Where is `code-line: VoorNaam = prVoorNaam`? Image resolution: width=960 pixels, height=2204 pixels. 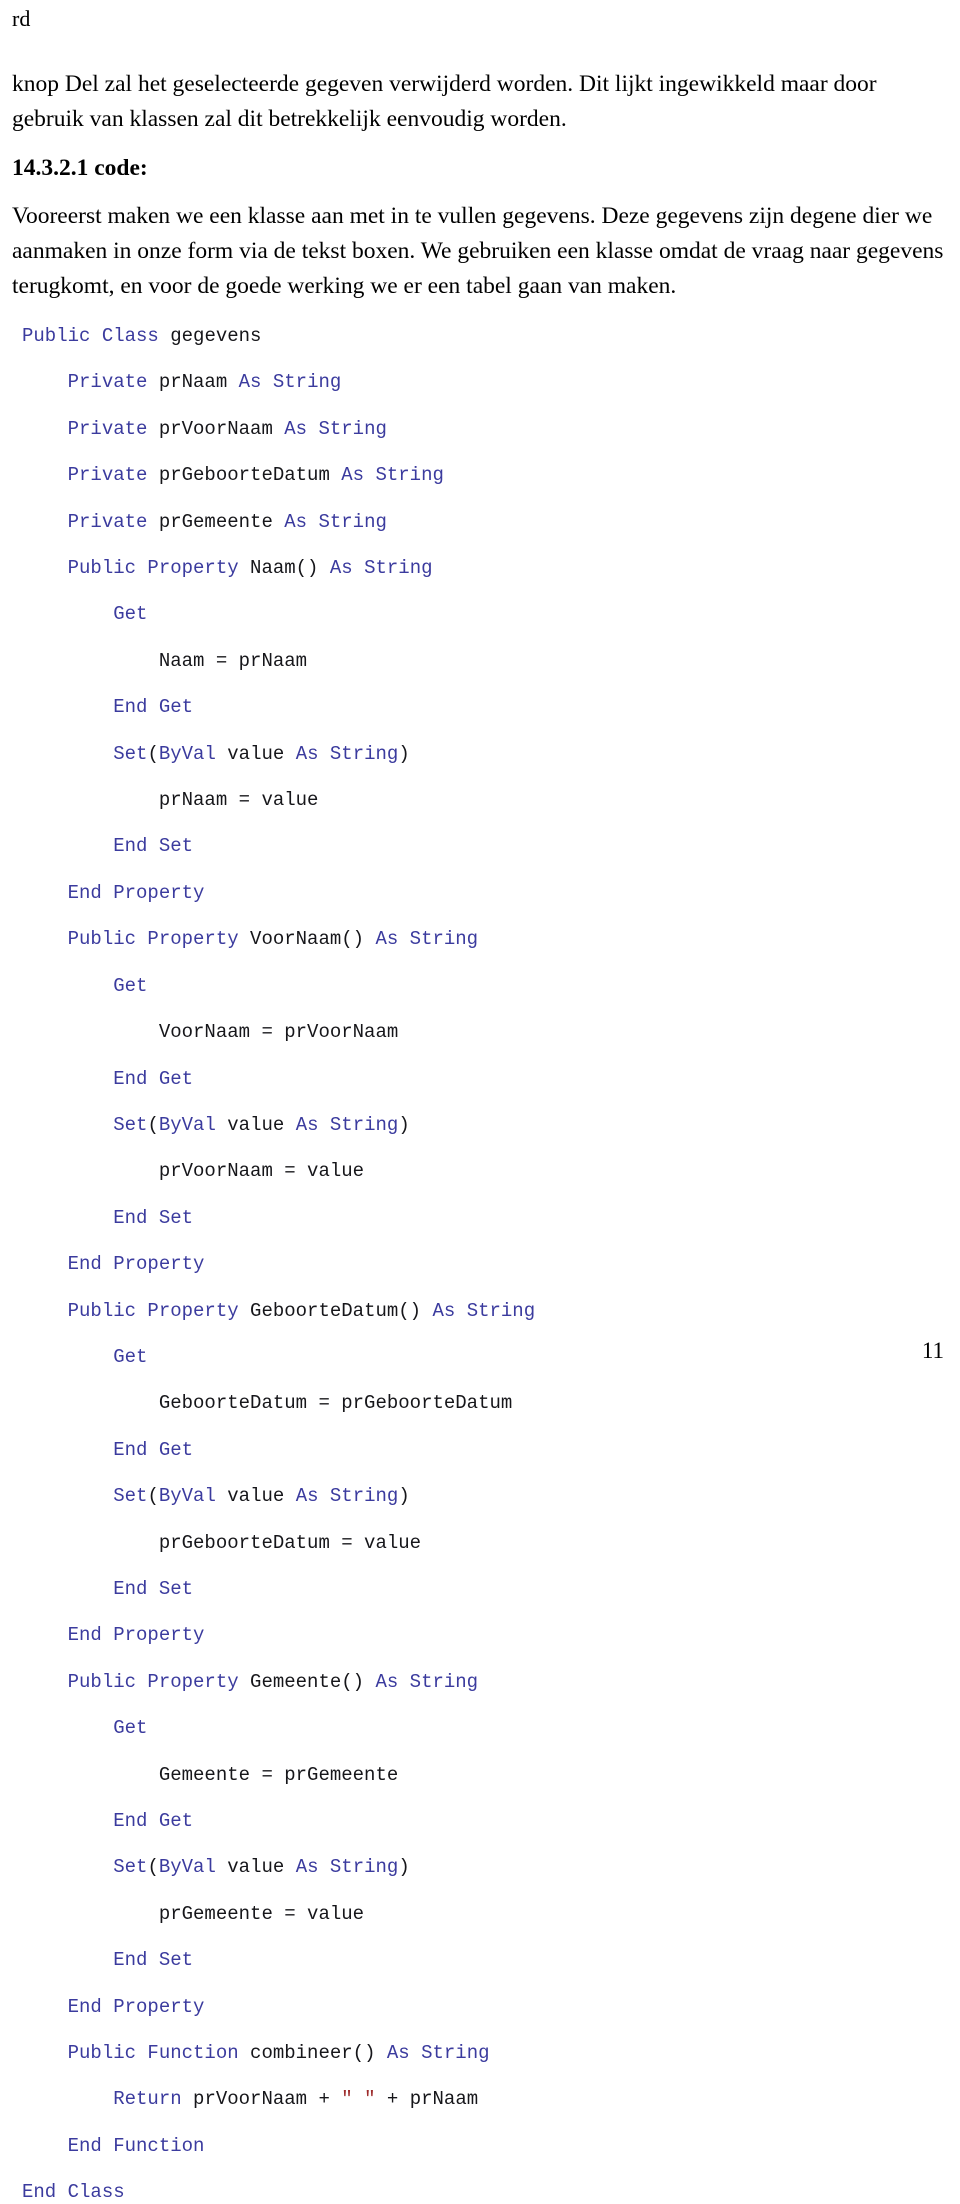
code-line: VoorNaam = prVoorNaam is located at coordinates (485, 1032).